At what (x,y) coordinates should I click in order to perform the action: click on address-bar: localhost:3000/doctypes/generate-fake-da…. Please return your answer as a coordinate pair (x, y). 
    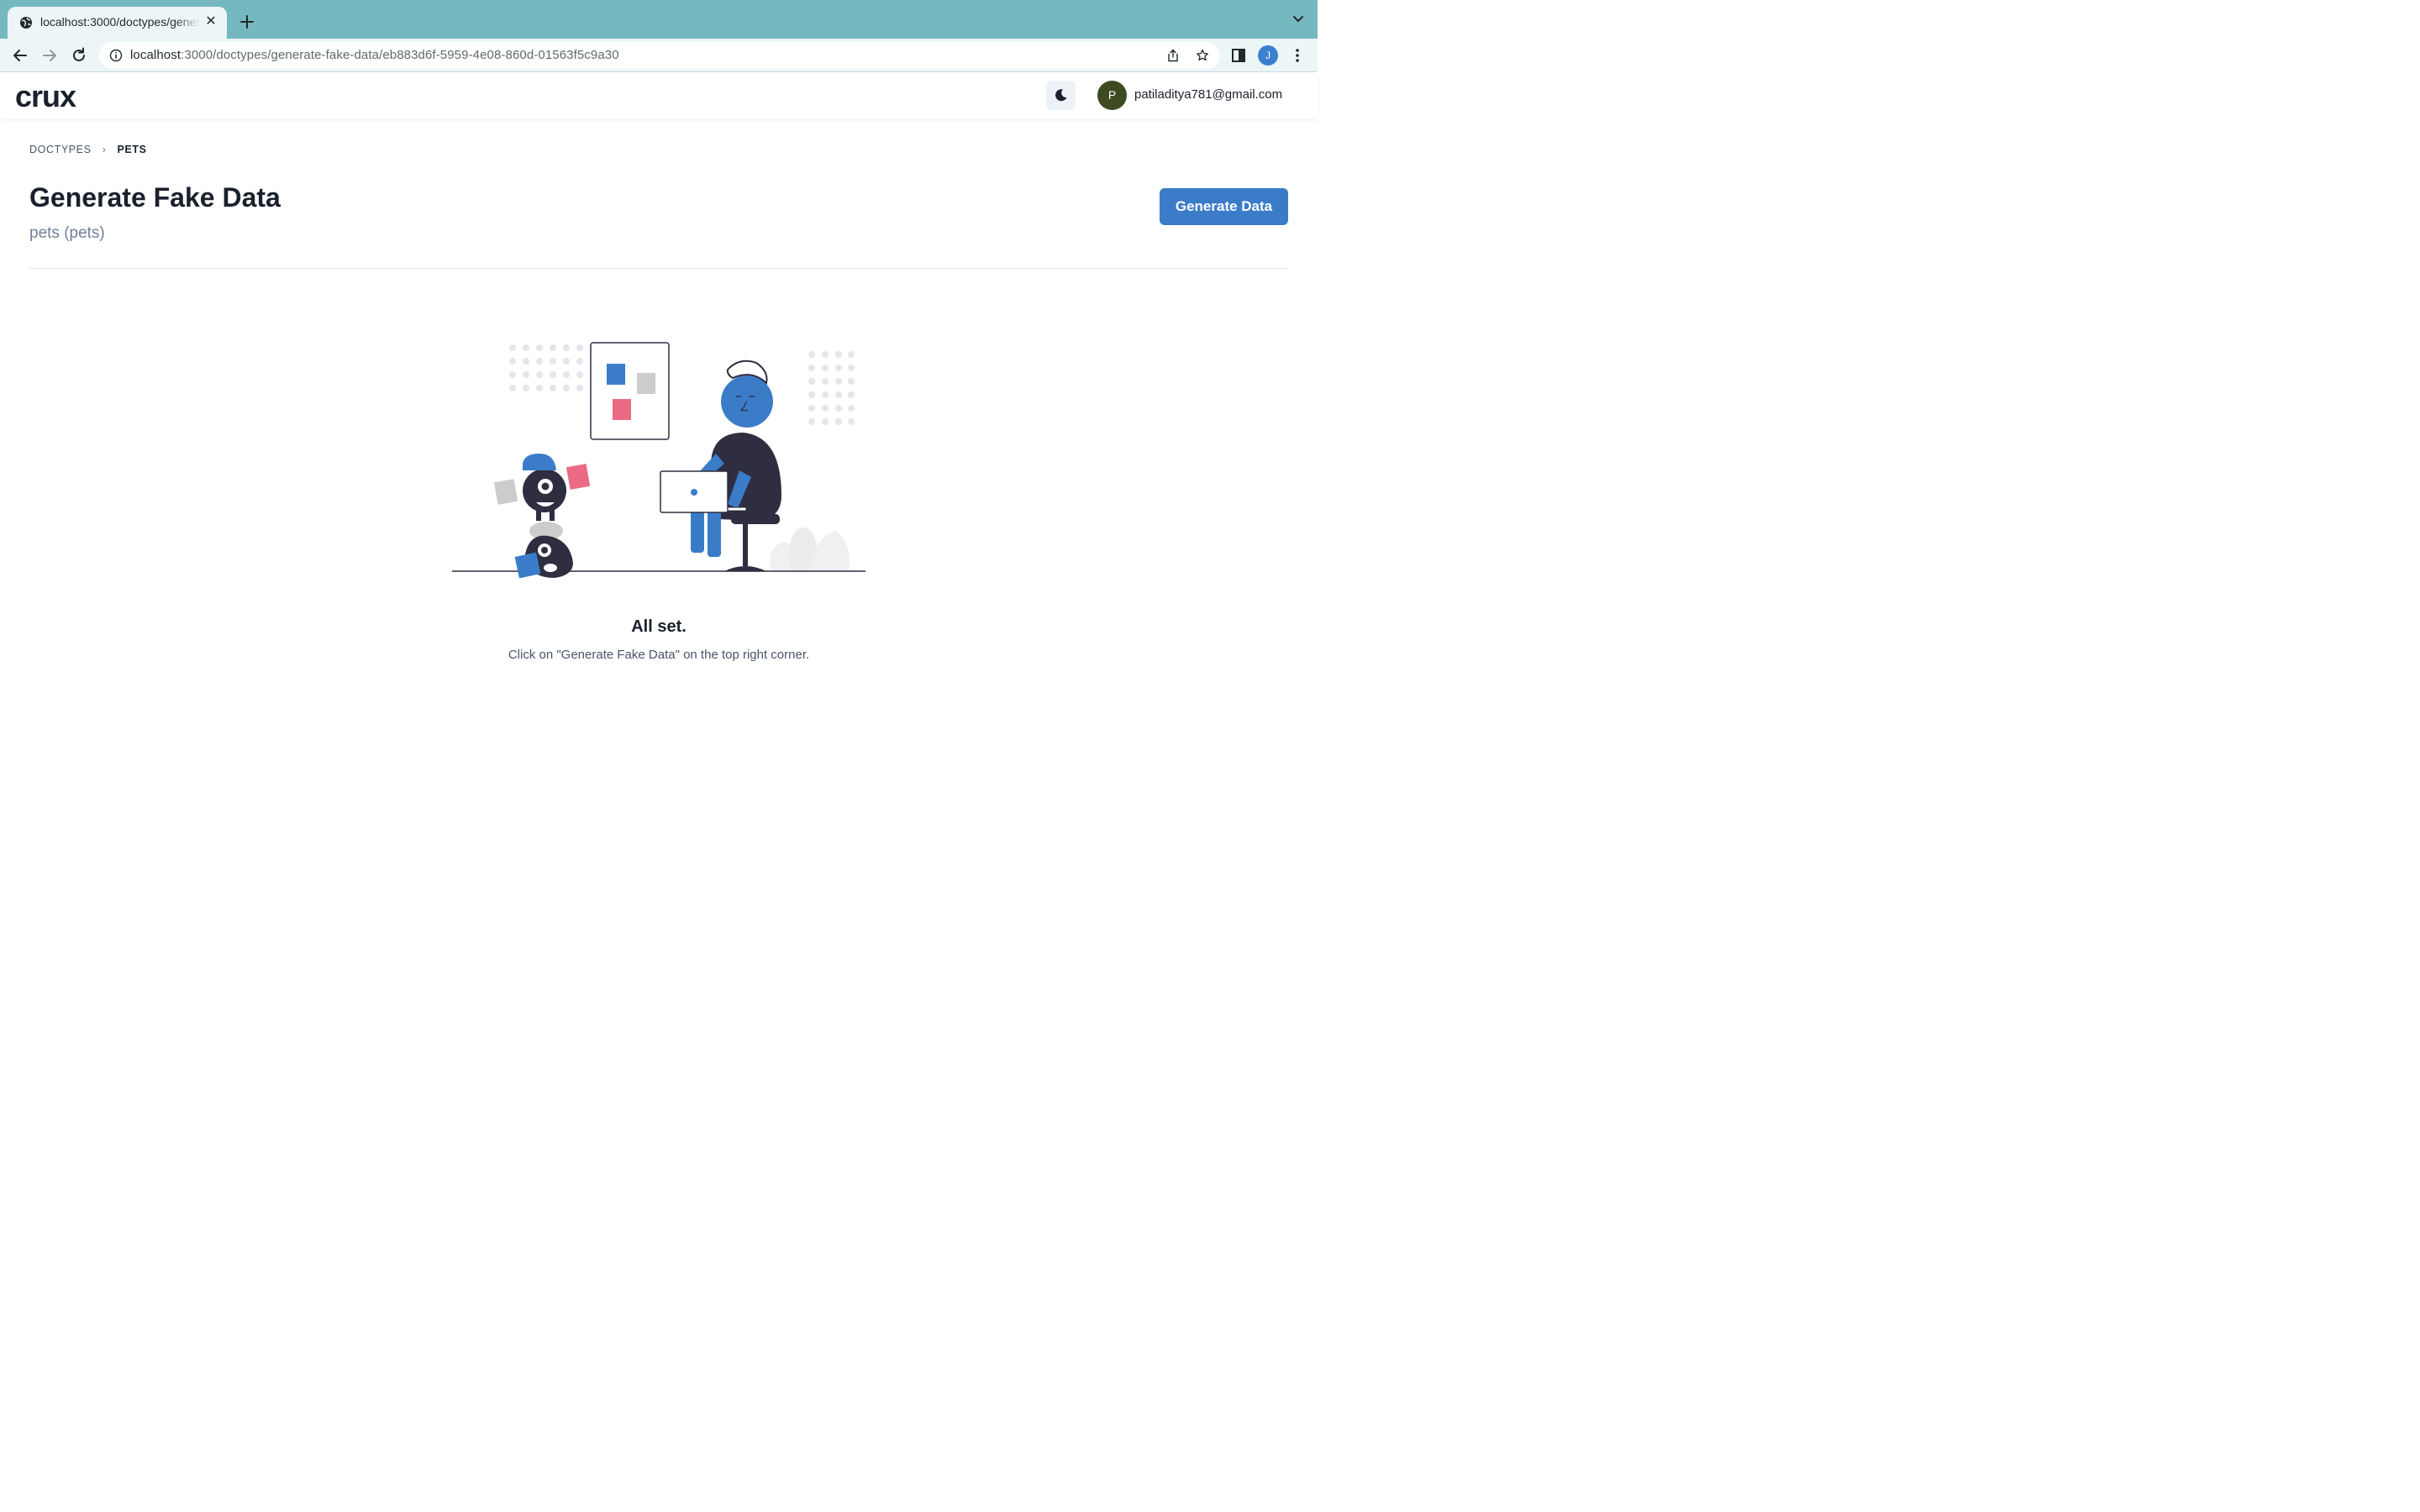
    Looking at the image, I should click on (659, 55).